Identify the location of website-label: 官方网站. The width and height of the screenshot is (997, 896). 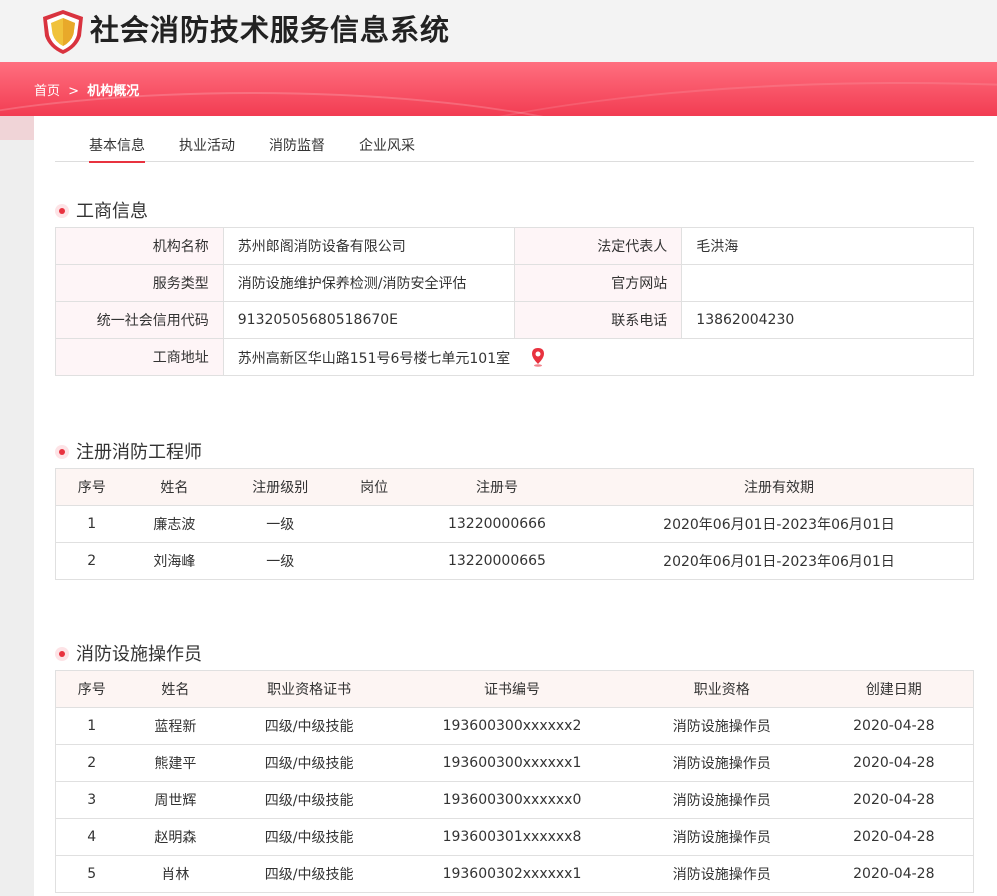
(598, 283).